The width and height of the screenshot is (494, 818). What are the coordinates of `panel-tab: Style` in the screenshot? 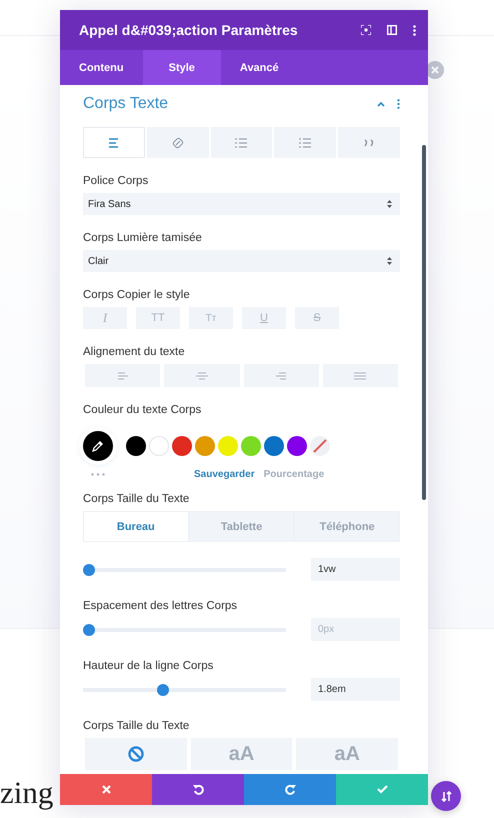 It's located at (181, 67).